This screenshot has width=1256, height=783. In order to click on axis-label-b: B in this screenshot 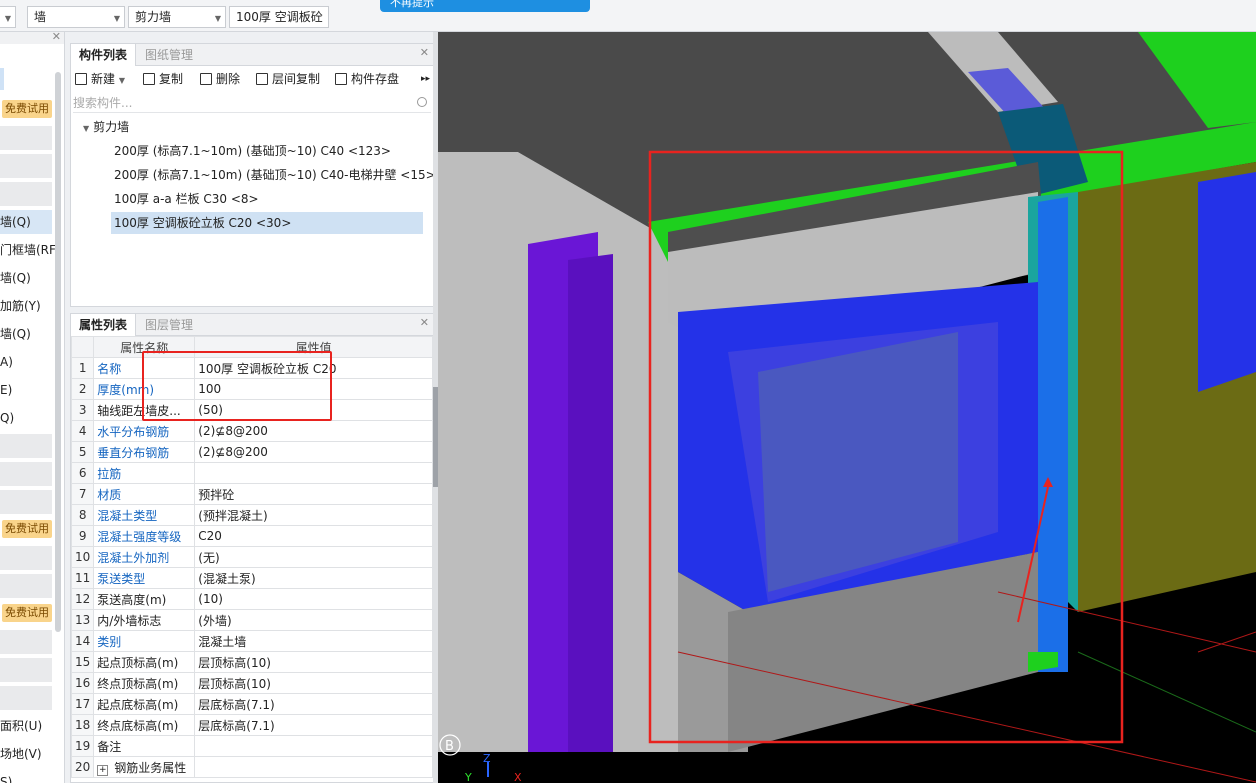, I will do `click(449, 746)`.